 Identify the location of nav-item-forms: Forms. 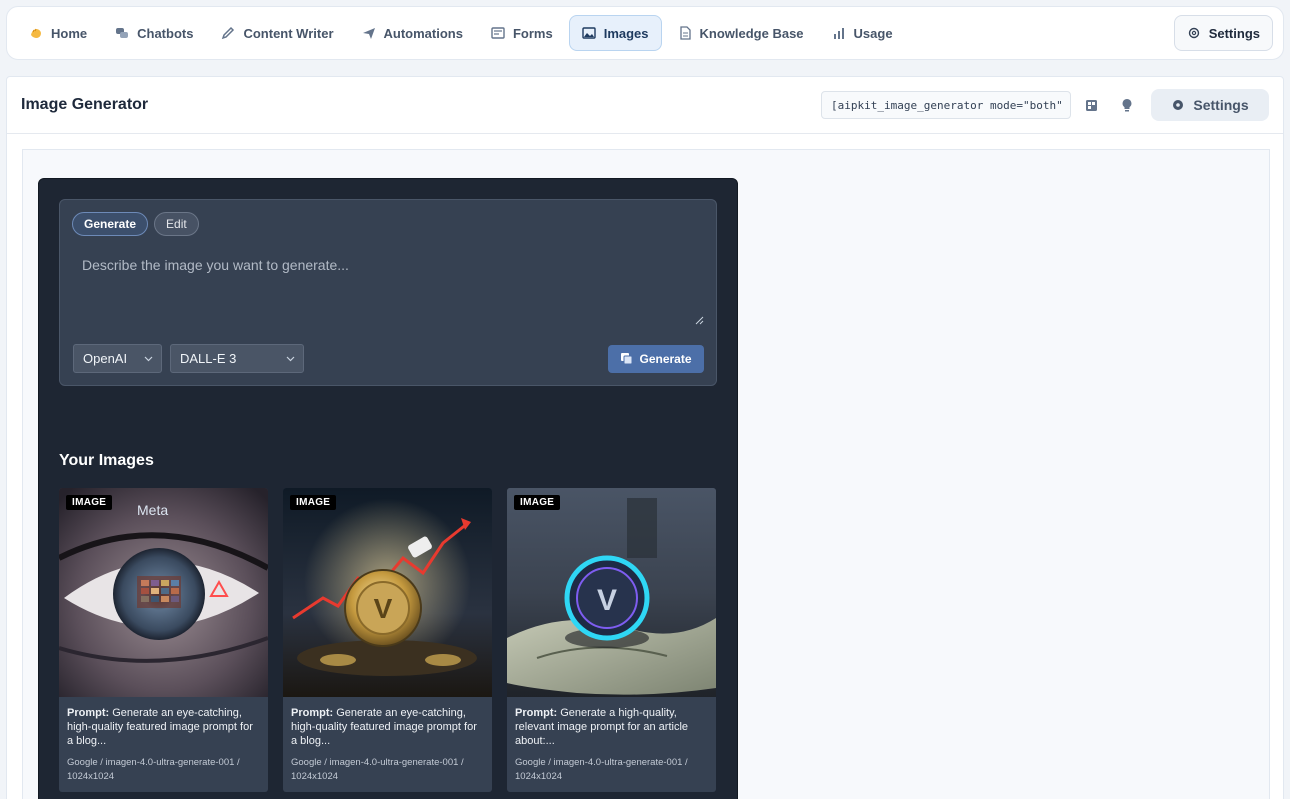
(522, 33).